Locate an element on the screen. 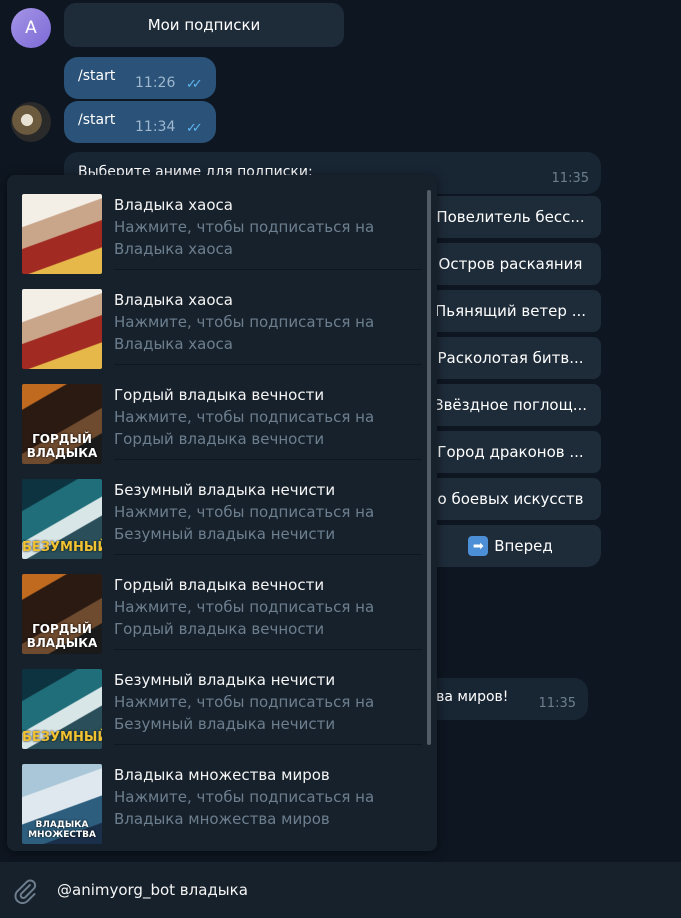 Image resolution: width=681 pixels, height=918 pixels. user-avatar: A is located at coordinates (31, 28).